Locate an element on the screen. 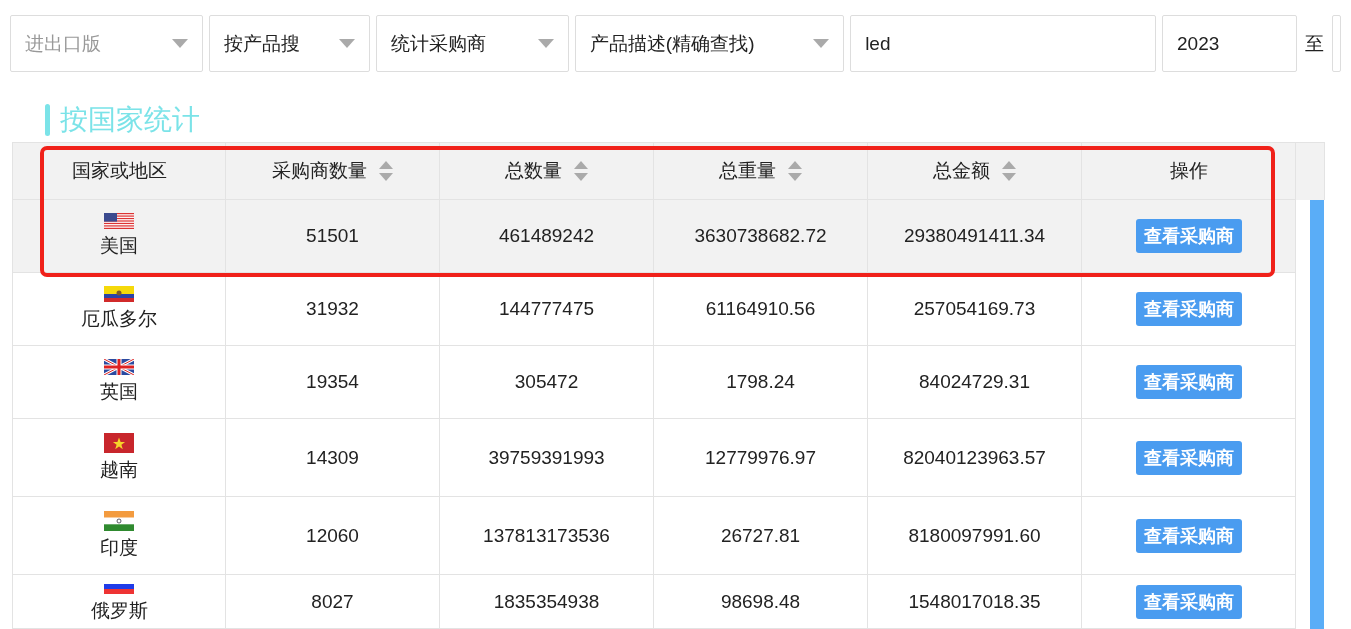 The height and width of the screenshot is (629, 1351). table-cell: 1798.24 is located at coordinates (760, 382).